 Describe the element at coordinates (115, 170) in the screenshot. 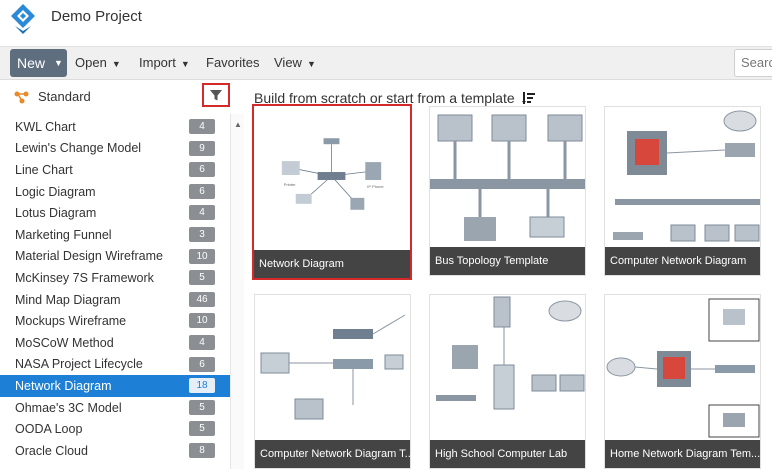

I see `sidebar-item: Line Chart 6` at that location.